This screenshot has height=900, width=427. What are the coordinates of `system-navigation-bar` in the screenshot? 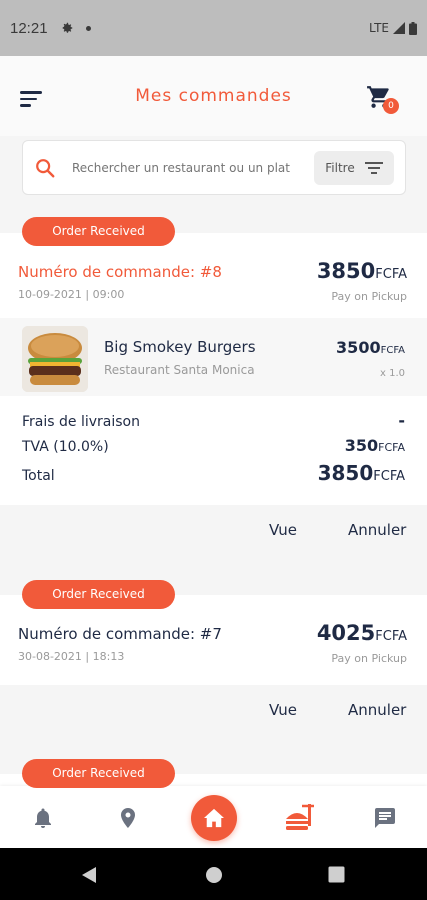 It's located at (213, 874).